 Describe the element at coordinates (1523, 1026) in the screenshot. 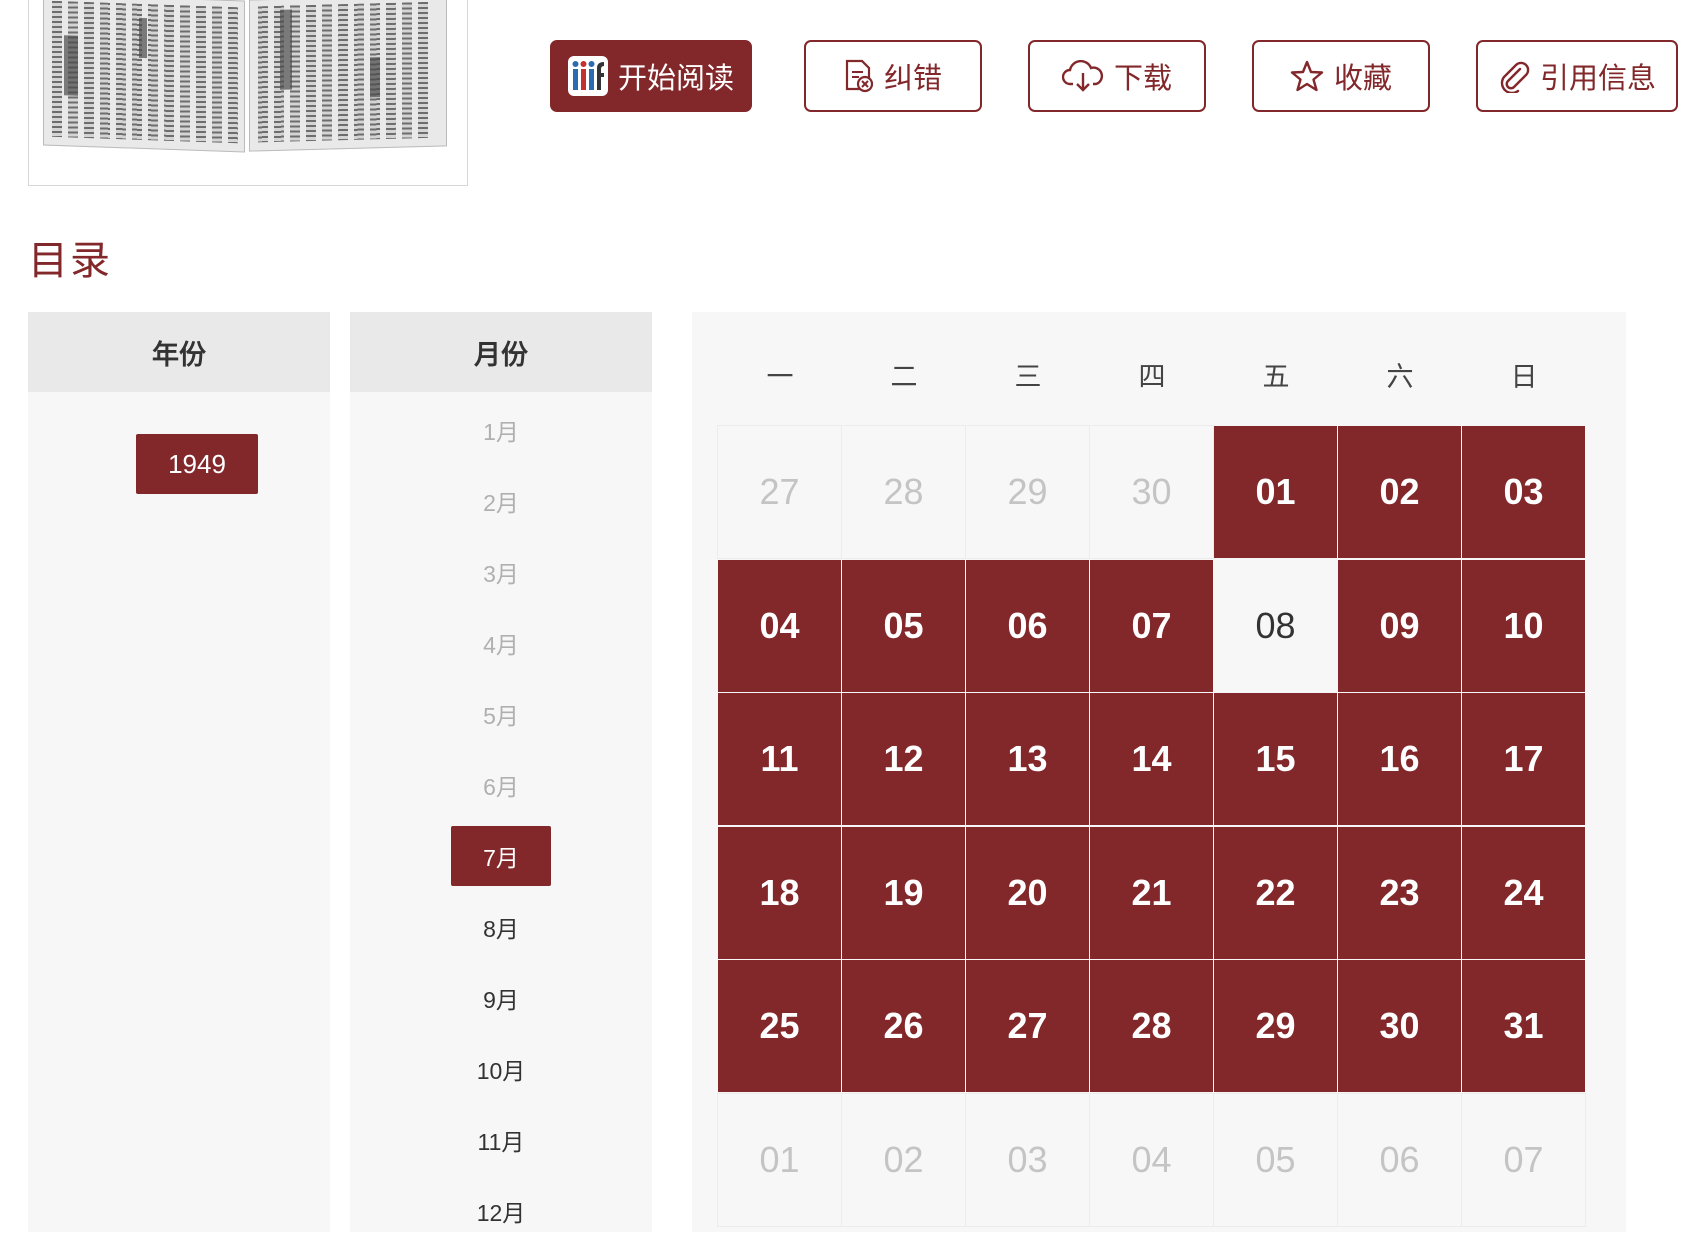

I see `calendar-day: 31` at that location.